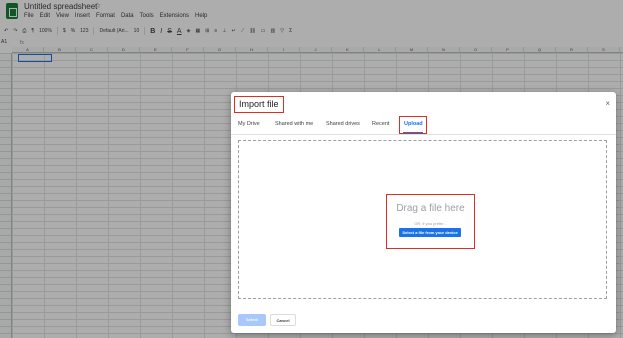  What do you see at coordinates (380, 126) in the screenshot?
I see `tab-recent: Recent` at bounding box center [380, 126].